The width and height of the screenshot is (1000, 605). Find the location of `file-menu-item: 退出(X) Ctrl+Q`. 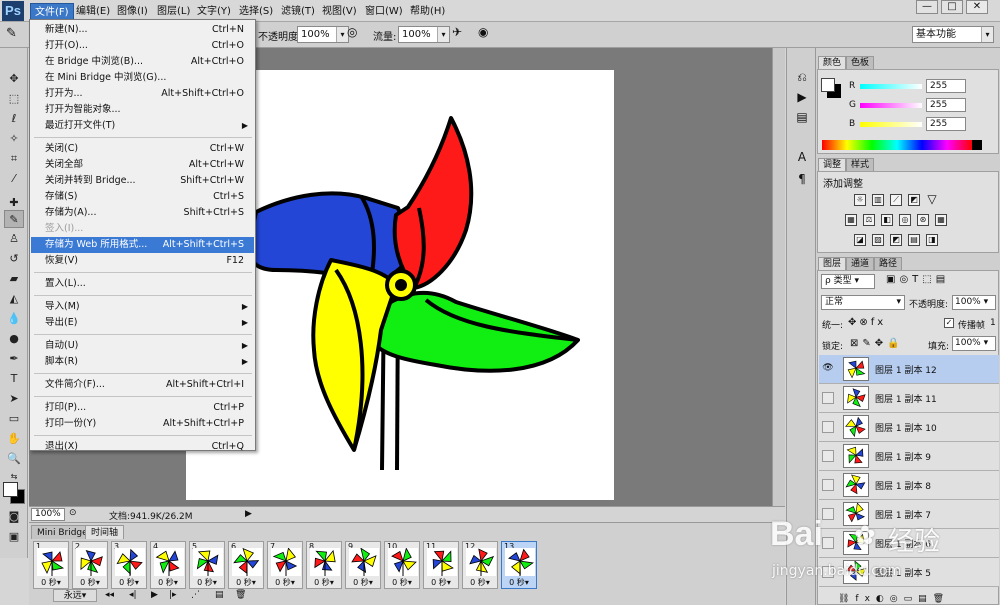

file-menu-item: 退出(X) Ctrl+Q is located at coordinates (142, 447).